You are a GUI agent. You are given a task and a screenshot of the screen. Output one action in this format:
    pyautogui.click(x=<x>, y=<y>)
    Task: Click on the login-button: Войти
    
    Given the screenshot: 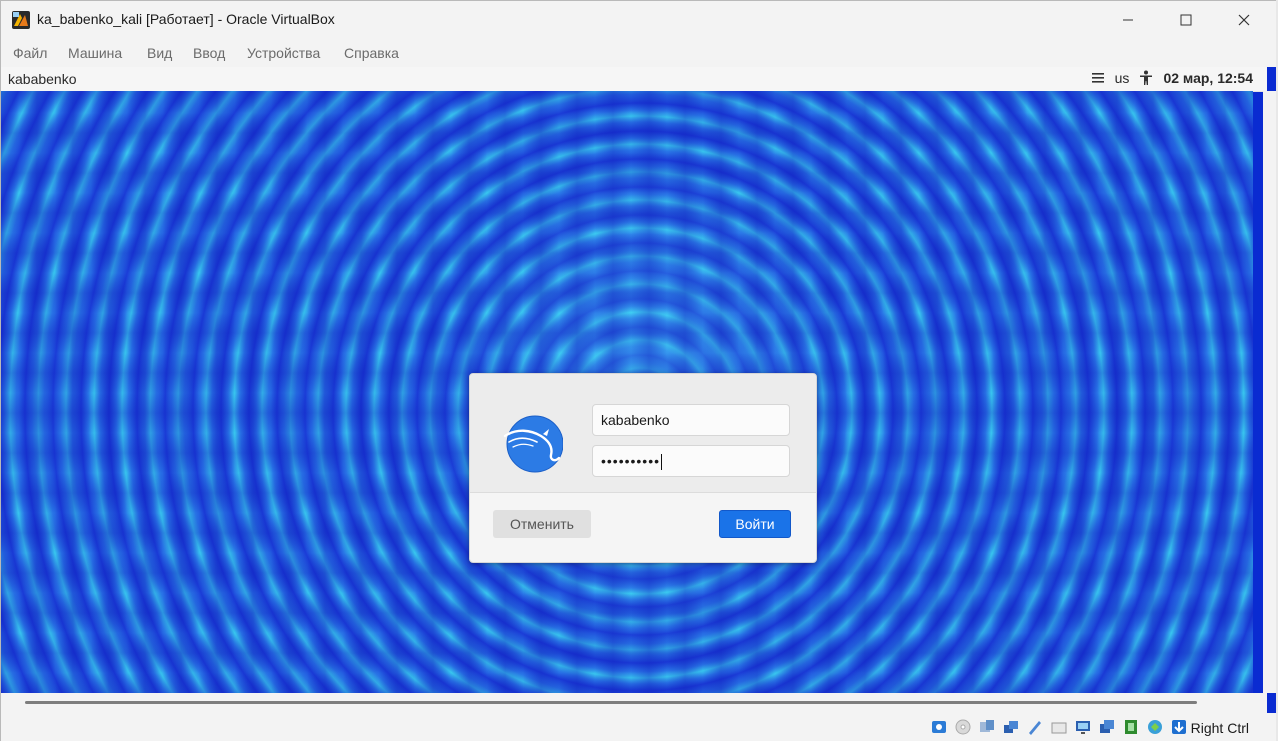 What is the action you would take?
    pyautogui.click(x=755, y=524)
    